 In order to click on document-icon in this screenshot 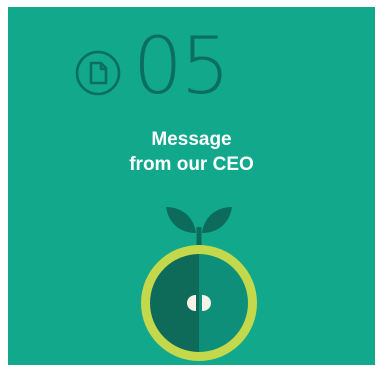, I will do `click(98, 73)`.